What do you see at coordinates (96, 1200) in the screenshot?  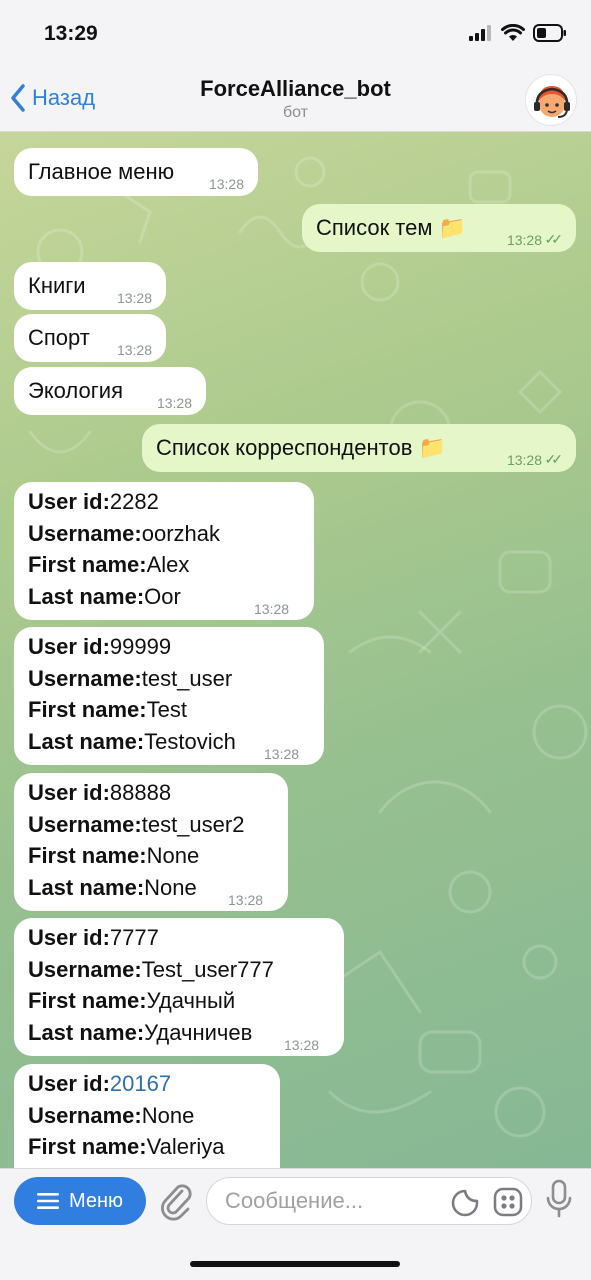 I see `menu-label: Меню` at bounding box center [96, 1200].